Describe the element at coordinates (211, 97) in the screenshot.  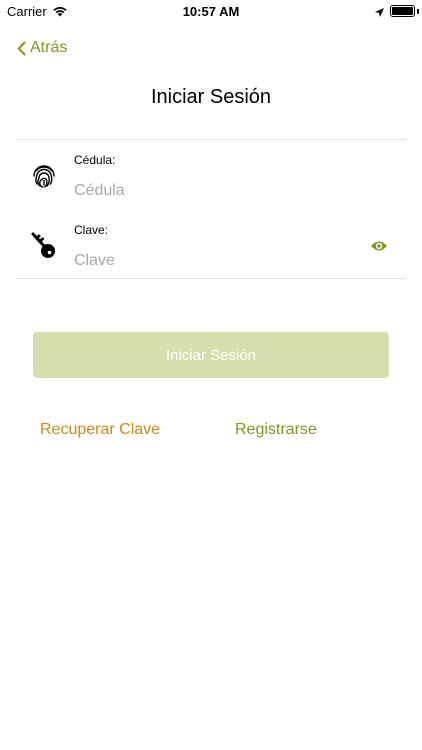
I see `page-title: Iniciar Sesión` at that location.